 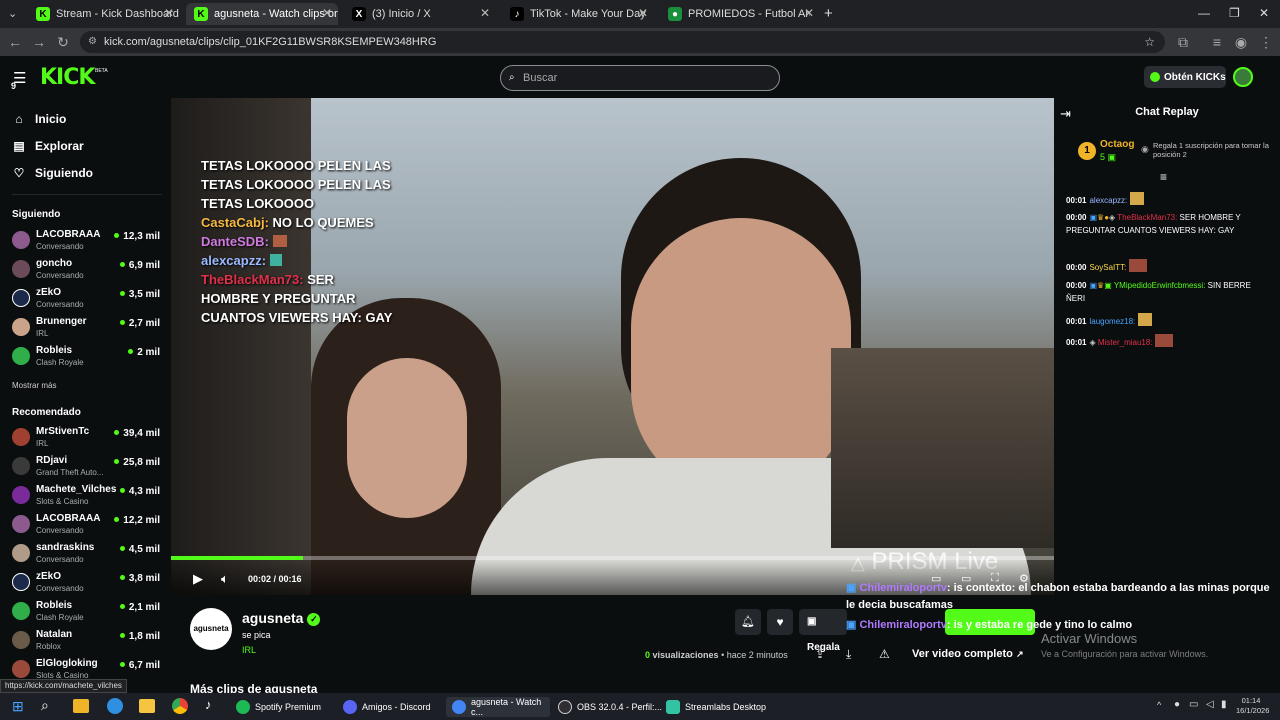 I want to click on message-user: TheBlackMan73:, so click(x=1147, y=217).